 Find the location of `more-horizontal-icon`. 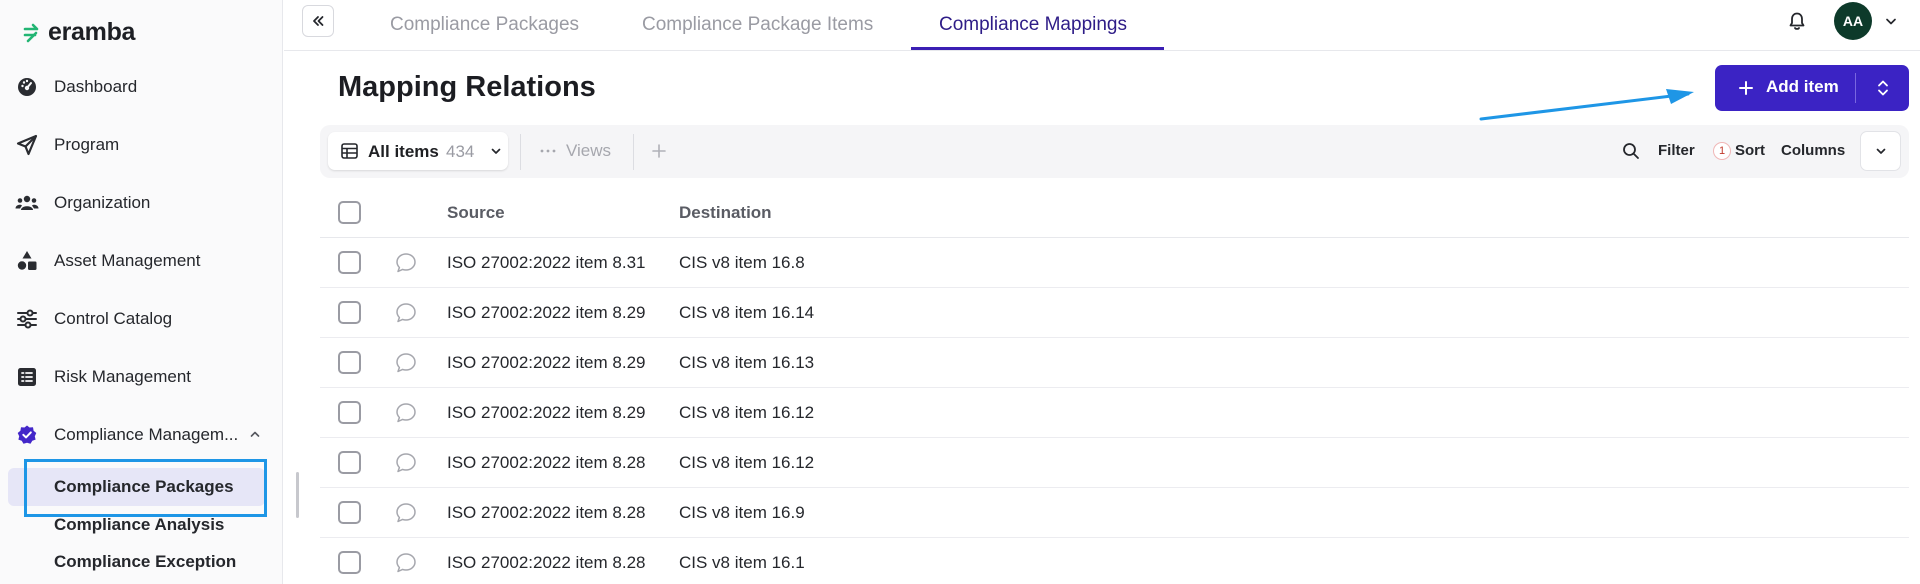

more-horizontal-icon is located at coordinates (548, 151).